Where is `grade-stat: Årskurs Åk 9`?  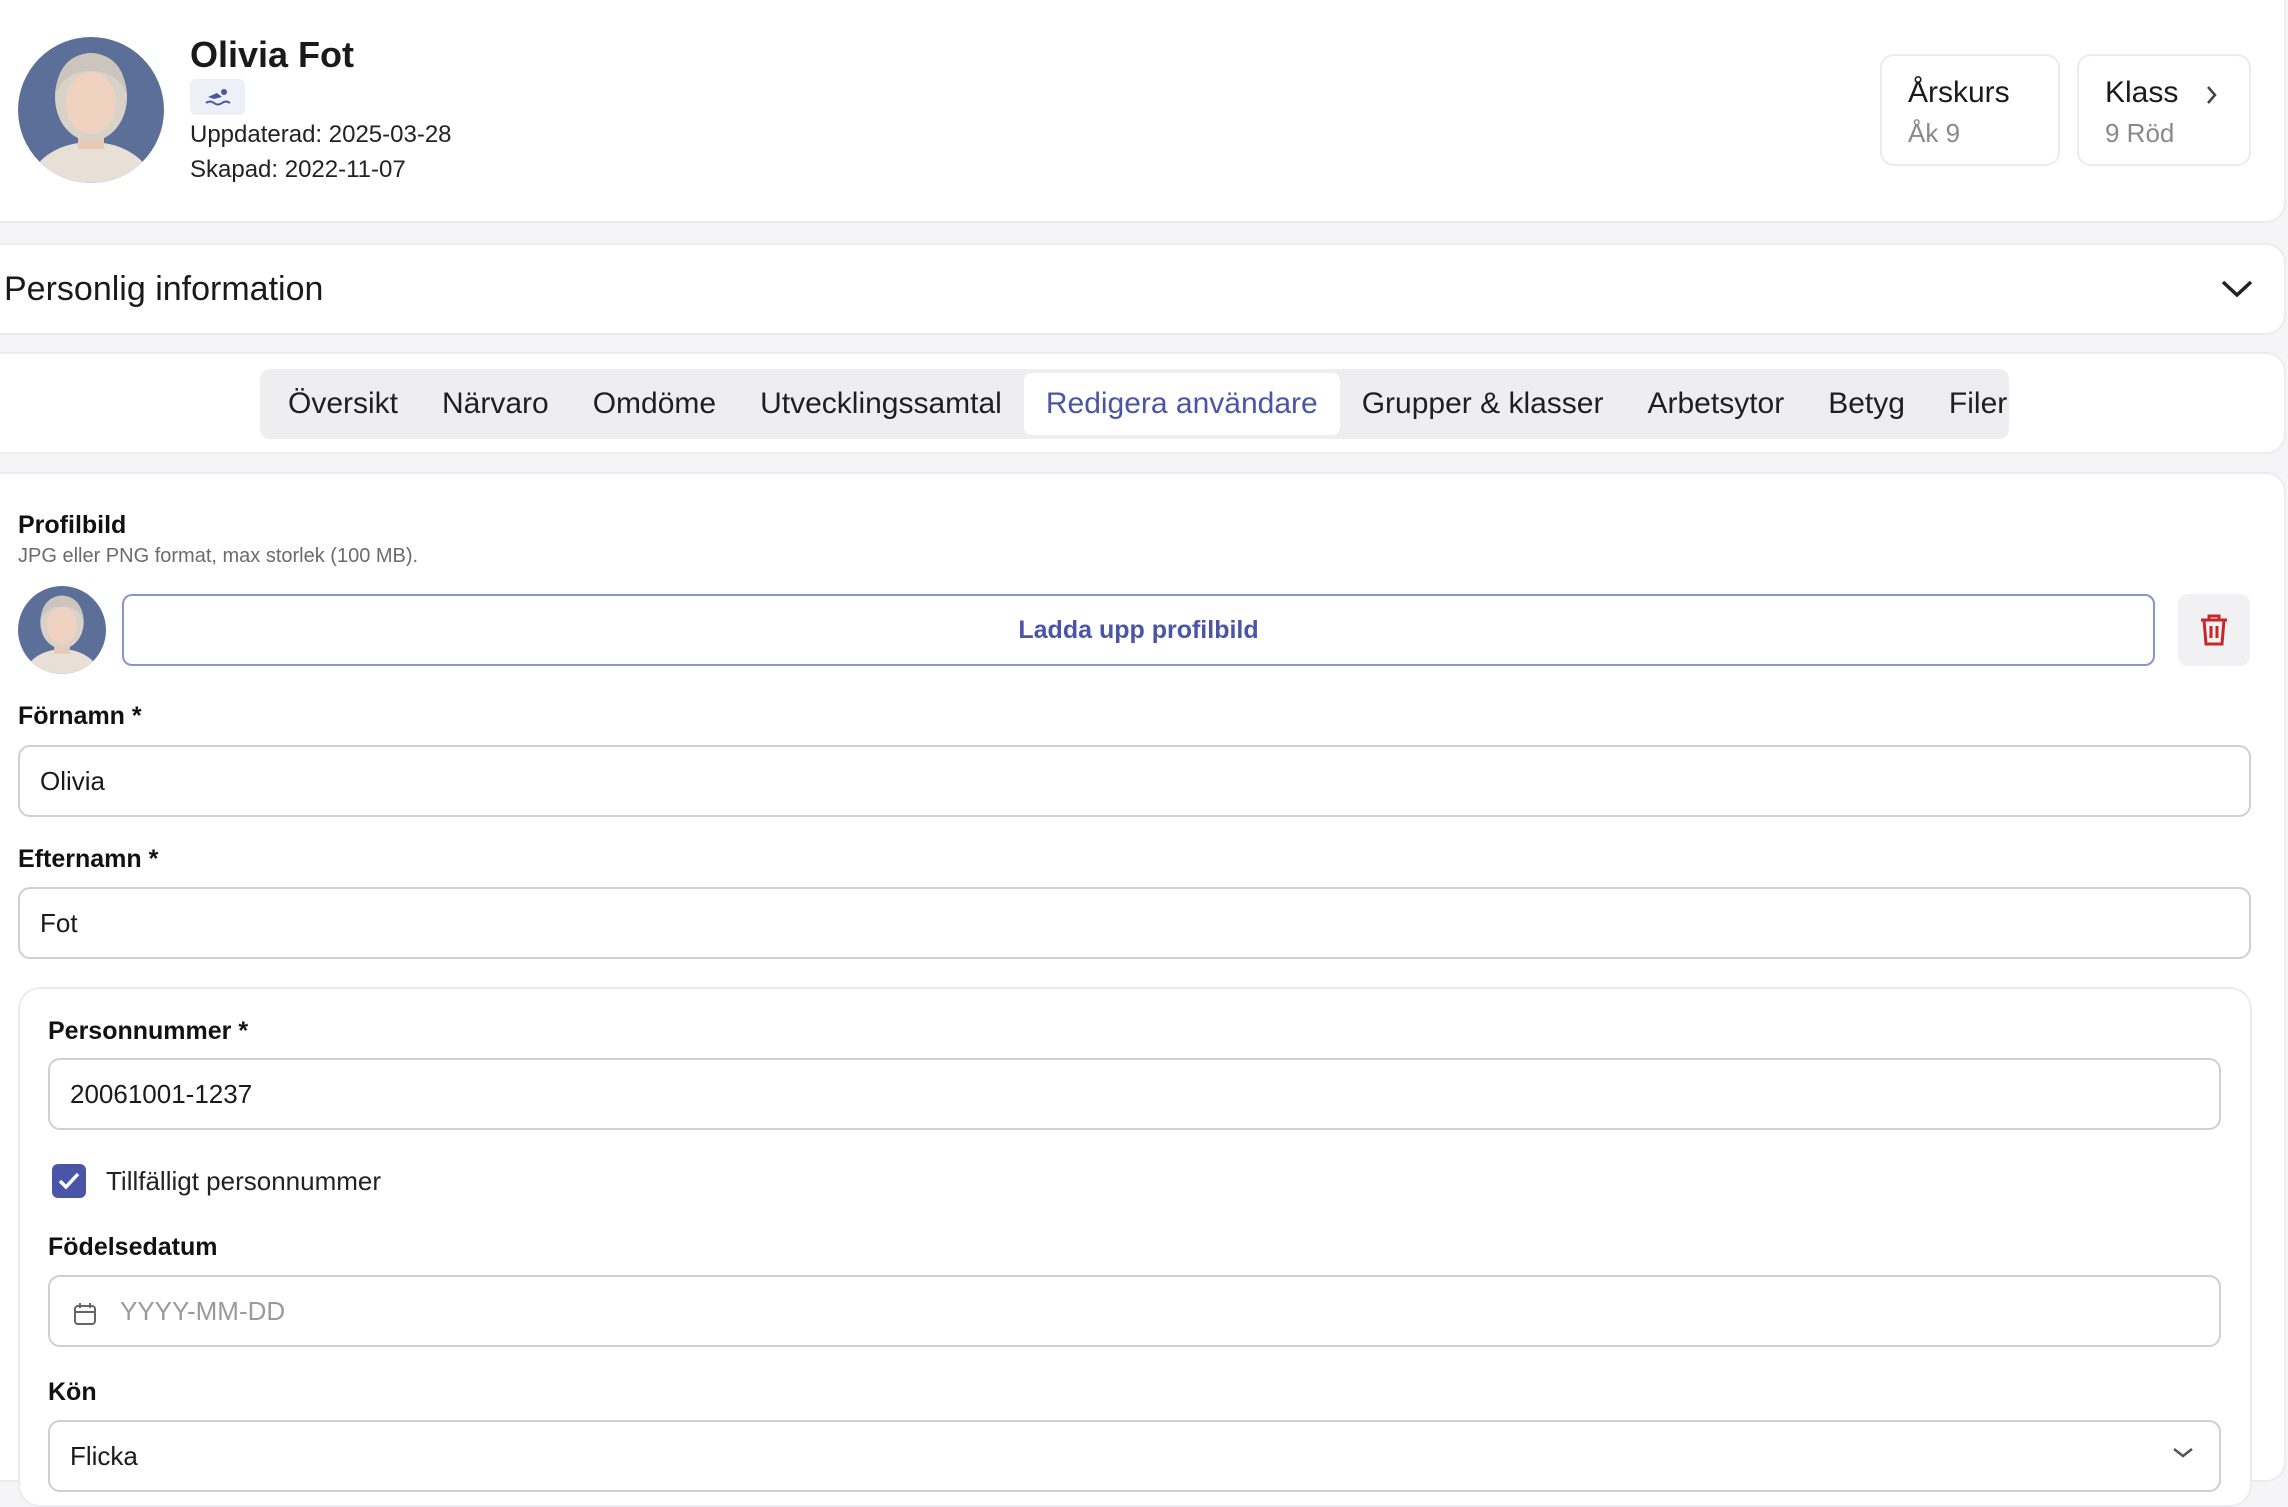 grade-stat: Årskurs Åk 9 is located at coordinates (1970, 110).